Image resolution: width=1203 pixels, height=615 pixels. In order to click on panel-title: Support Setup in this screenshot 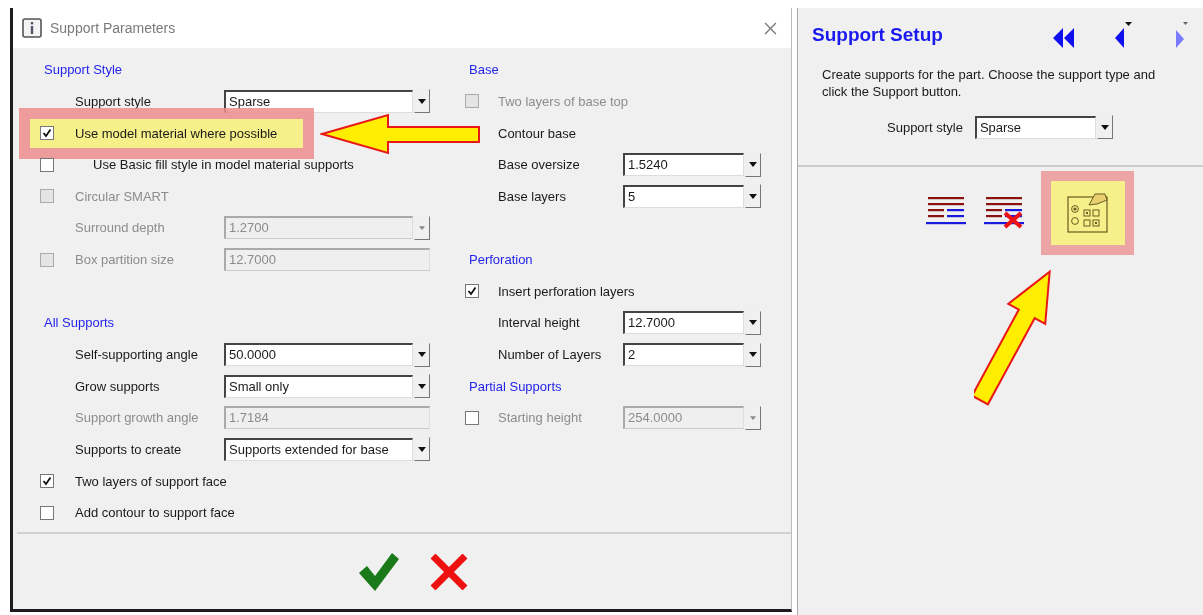, I will do `click(877, 35)`.